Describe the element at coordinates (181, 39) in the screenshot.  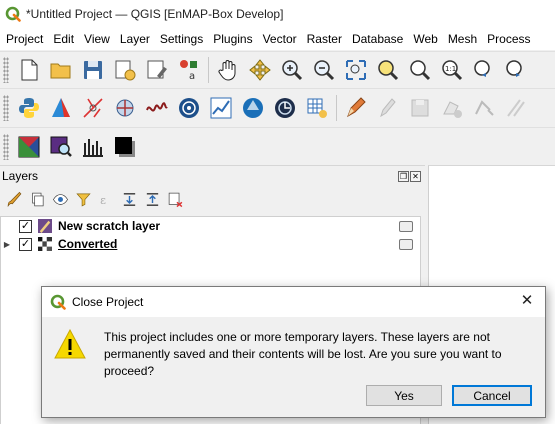
I see `menu-settings: Settings` at that location.